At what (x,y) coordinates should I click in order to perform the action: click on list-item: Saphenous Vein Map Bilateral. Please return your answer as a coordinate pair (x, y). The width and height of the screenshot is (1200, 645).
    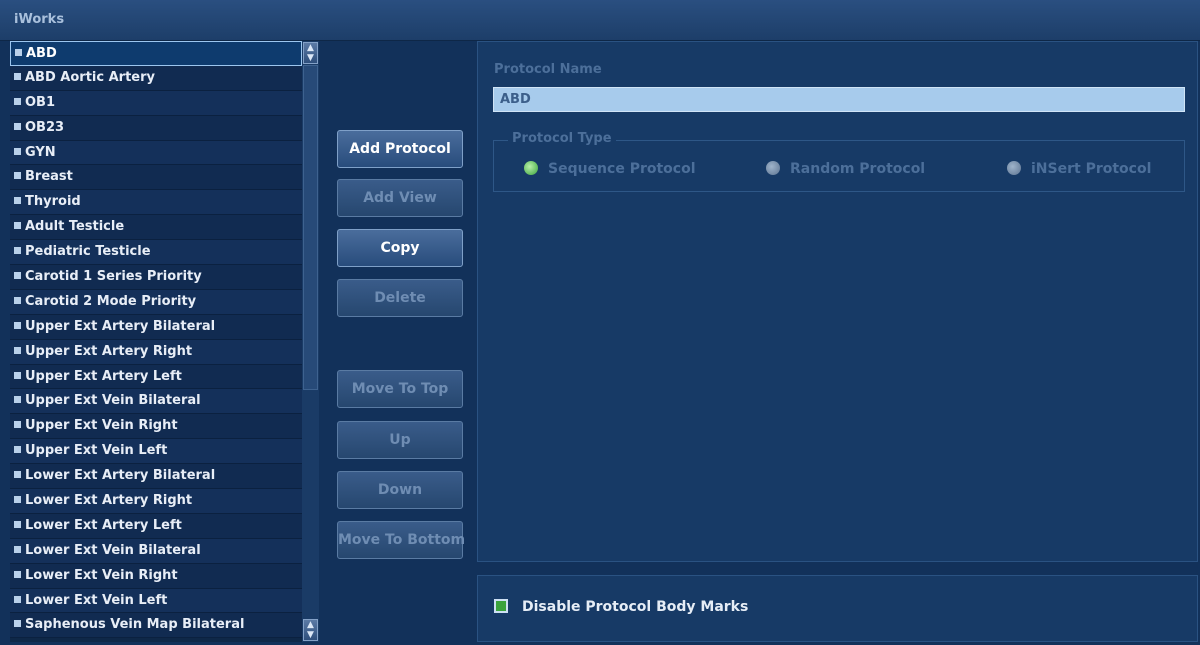
    Looking at the image, I should click on (156, 626).